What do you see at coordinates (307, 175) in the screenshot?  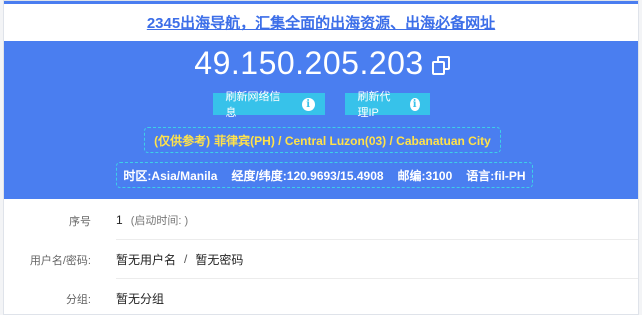 I see `coordinates: 经度/纬度:120.9693/15.4908` at bounding box center [307, 175].